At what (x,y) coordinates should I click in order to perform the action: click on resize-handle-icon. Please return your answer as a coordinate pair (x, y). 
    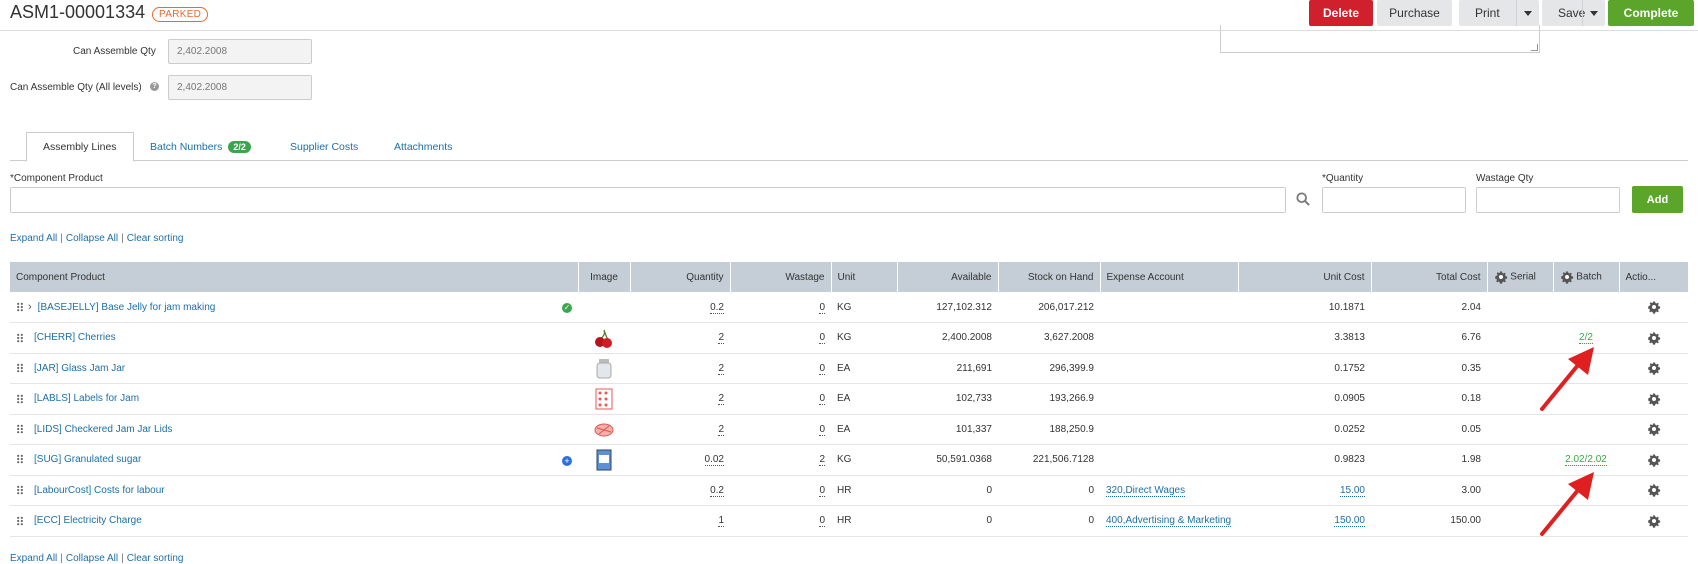
    Looking at the image, I should click on (1534, 47).